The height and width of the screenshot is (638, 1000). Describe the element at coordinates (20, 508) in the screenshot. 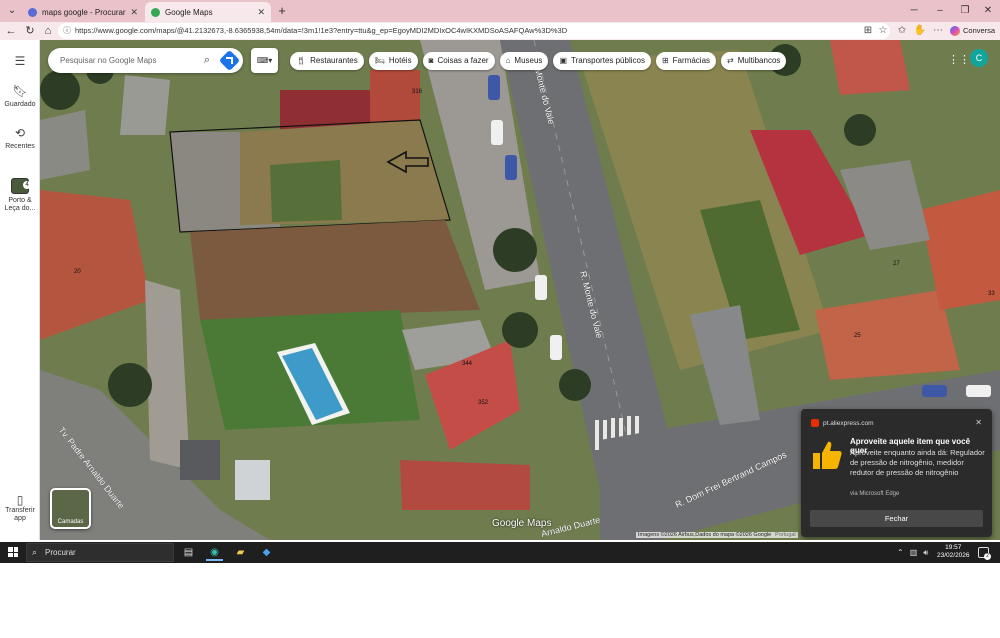

I see `download-app-button: ▯ Transferir app` at that location.